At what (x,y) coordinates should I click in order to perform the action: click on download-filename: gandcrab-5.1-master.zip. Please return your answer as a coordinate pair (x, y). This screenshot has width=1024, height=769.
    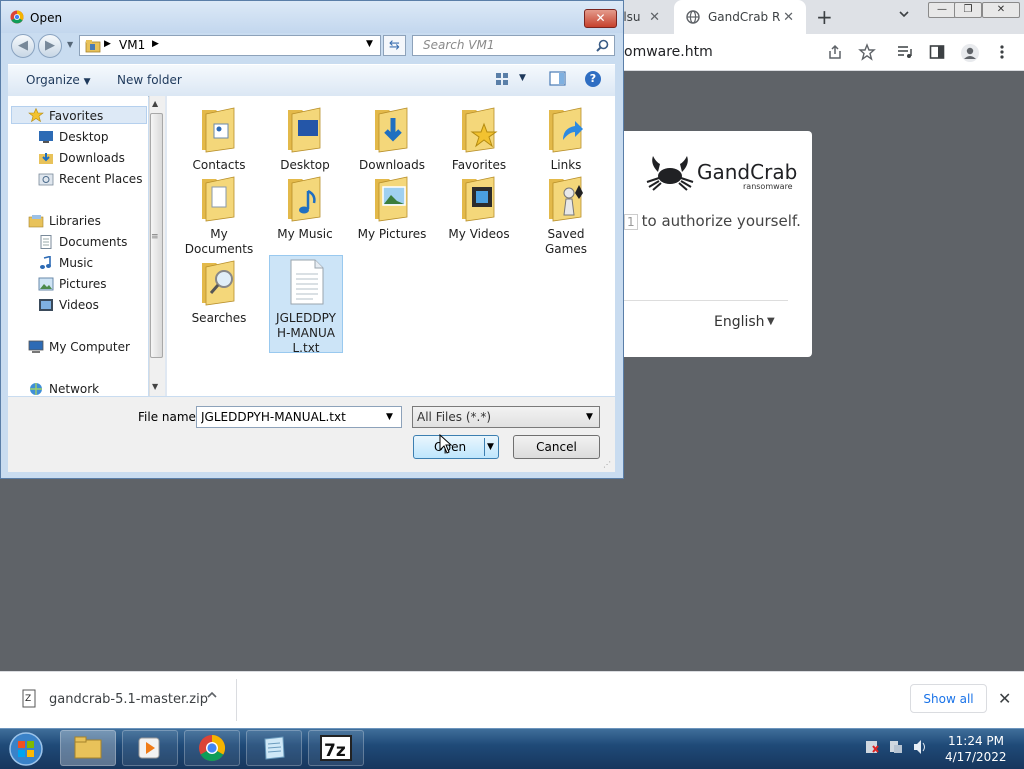
    Looking at the image, I should click on (128, 699).